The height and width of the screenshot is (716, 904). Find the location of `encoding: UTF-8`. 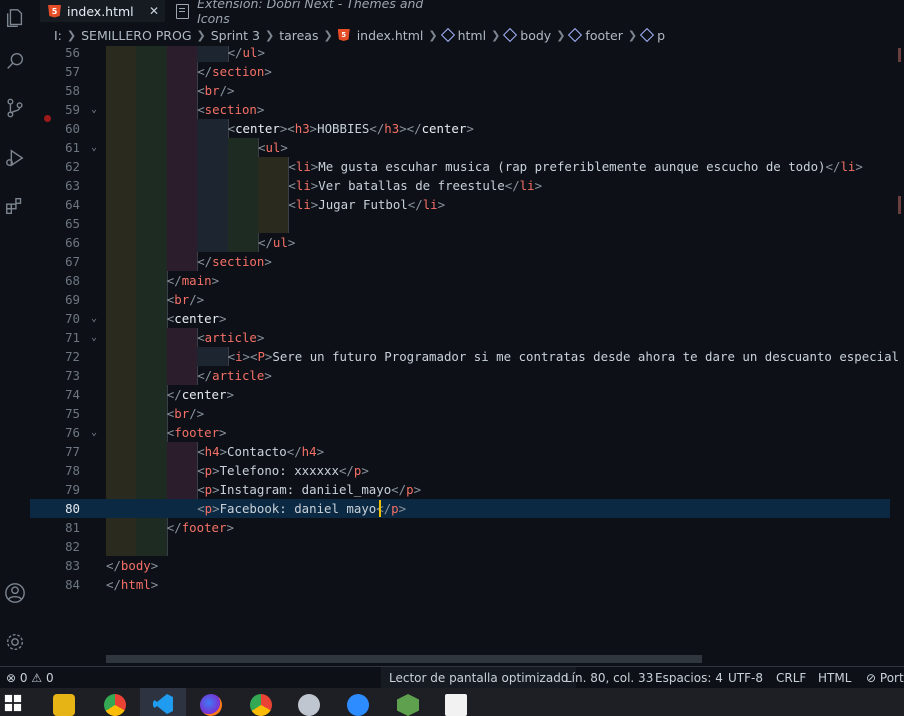

encoding: UTF-8 is located at coordinates (745, 678).